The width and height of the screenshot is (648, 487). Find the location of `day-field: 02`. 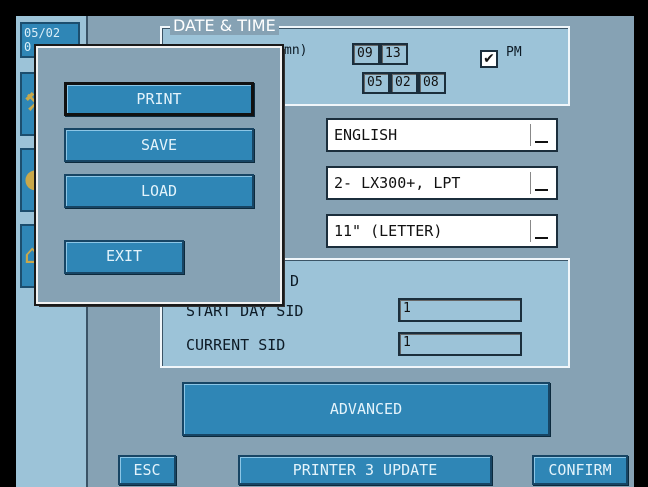

day-field: 02 is located at coordinates (404, 83).